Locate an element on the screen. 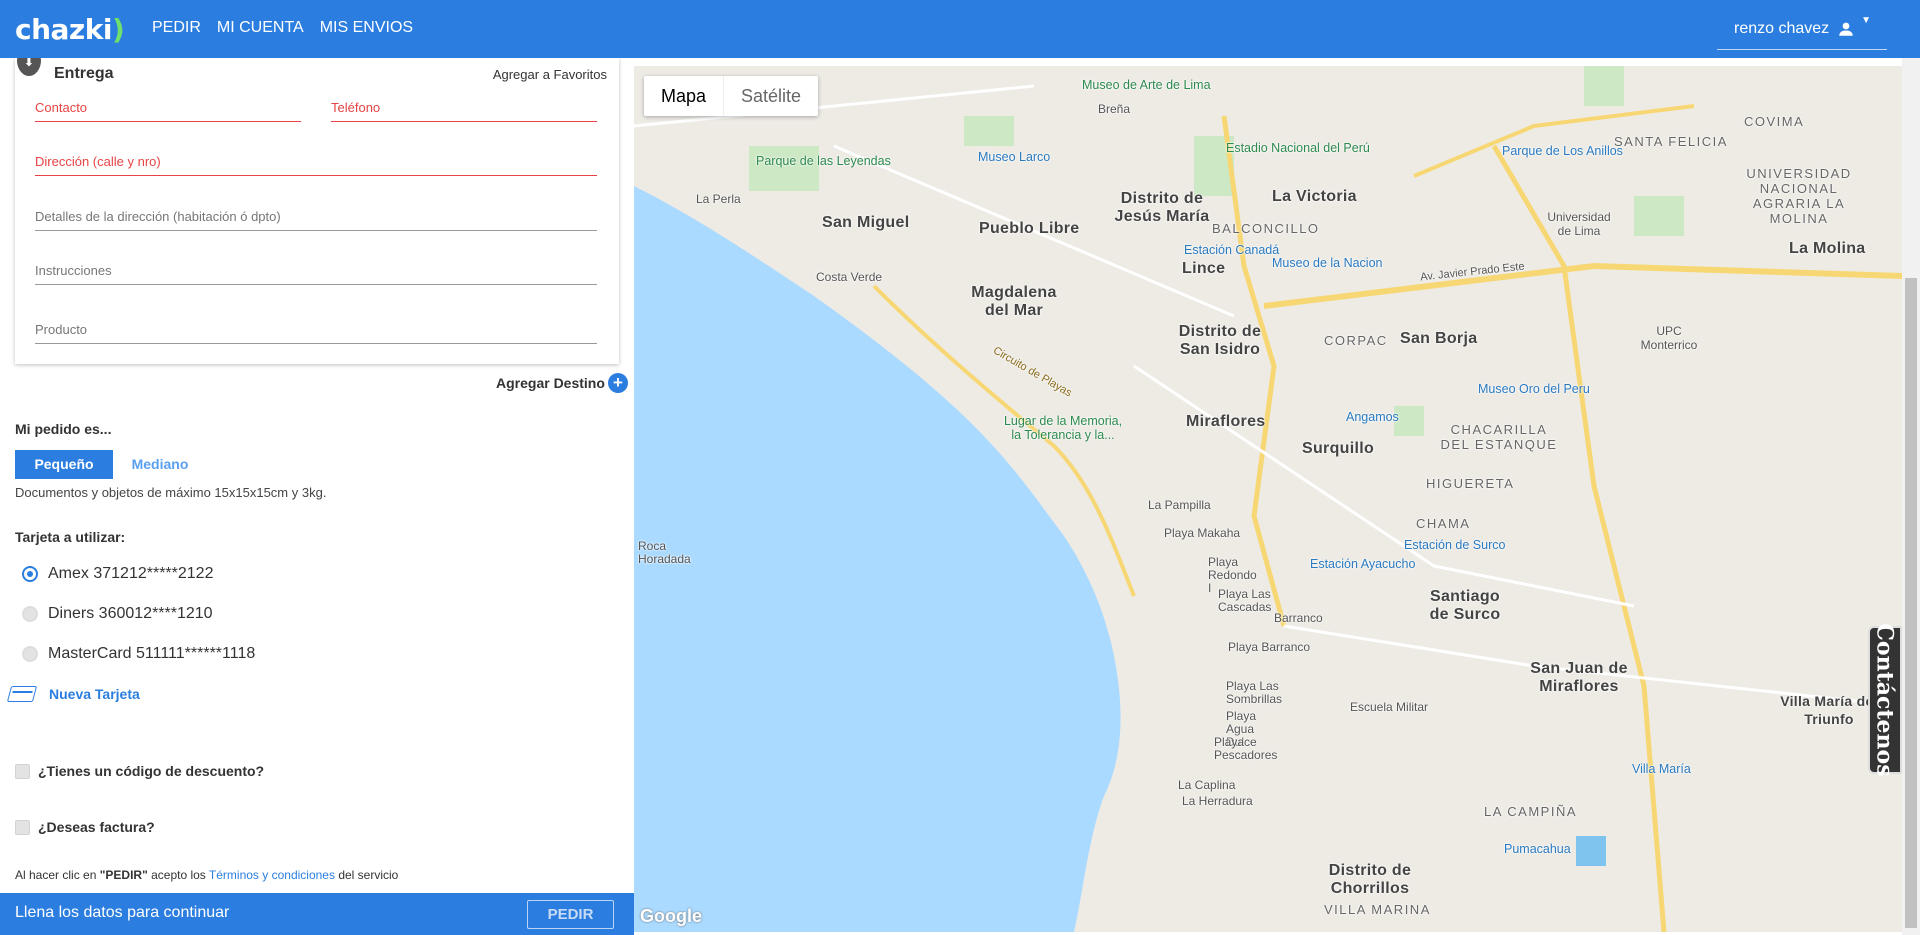 Image resolution: width=1920 pixels, height=935 pixels. map-poi: Museo Oro del Peru is located at coordinates (1534, 389).